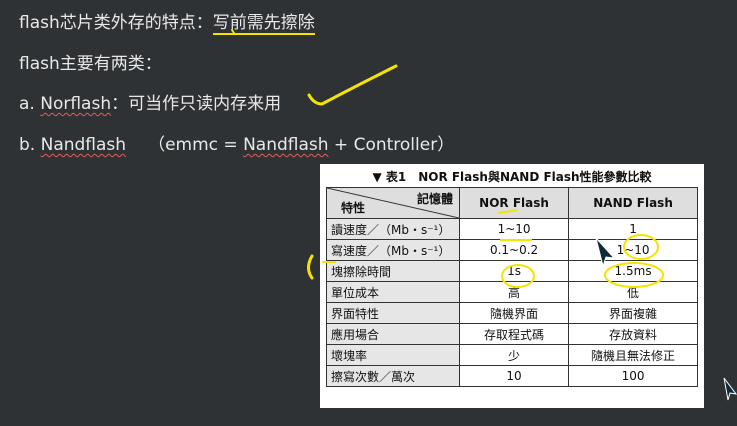 Image resolution: width=737 pixels, height=426 pixels. Describe the element at coordinates (633, 313) in the screenshot. I see `nand-value: 界面複雜` at that location.